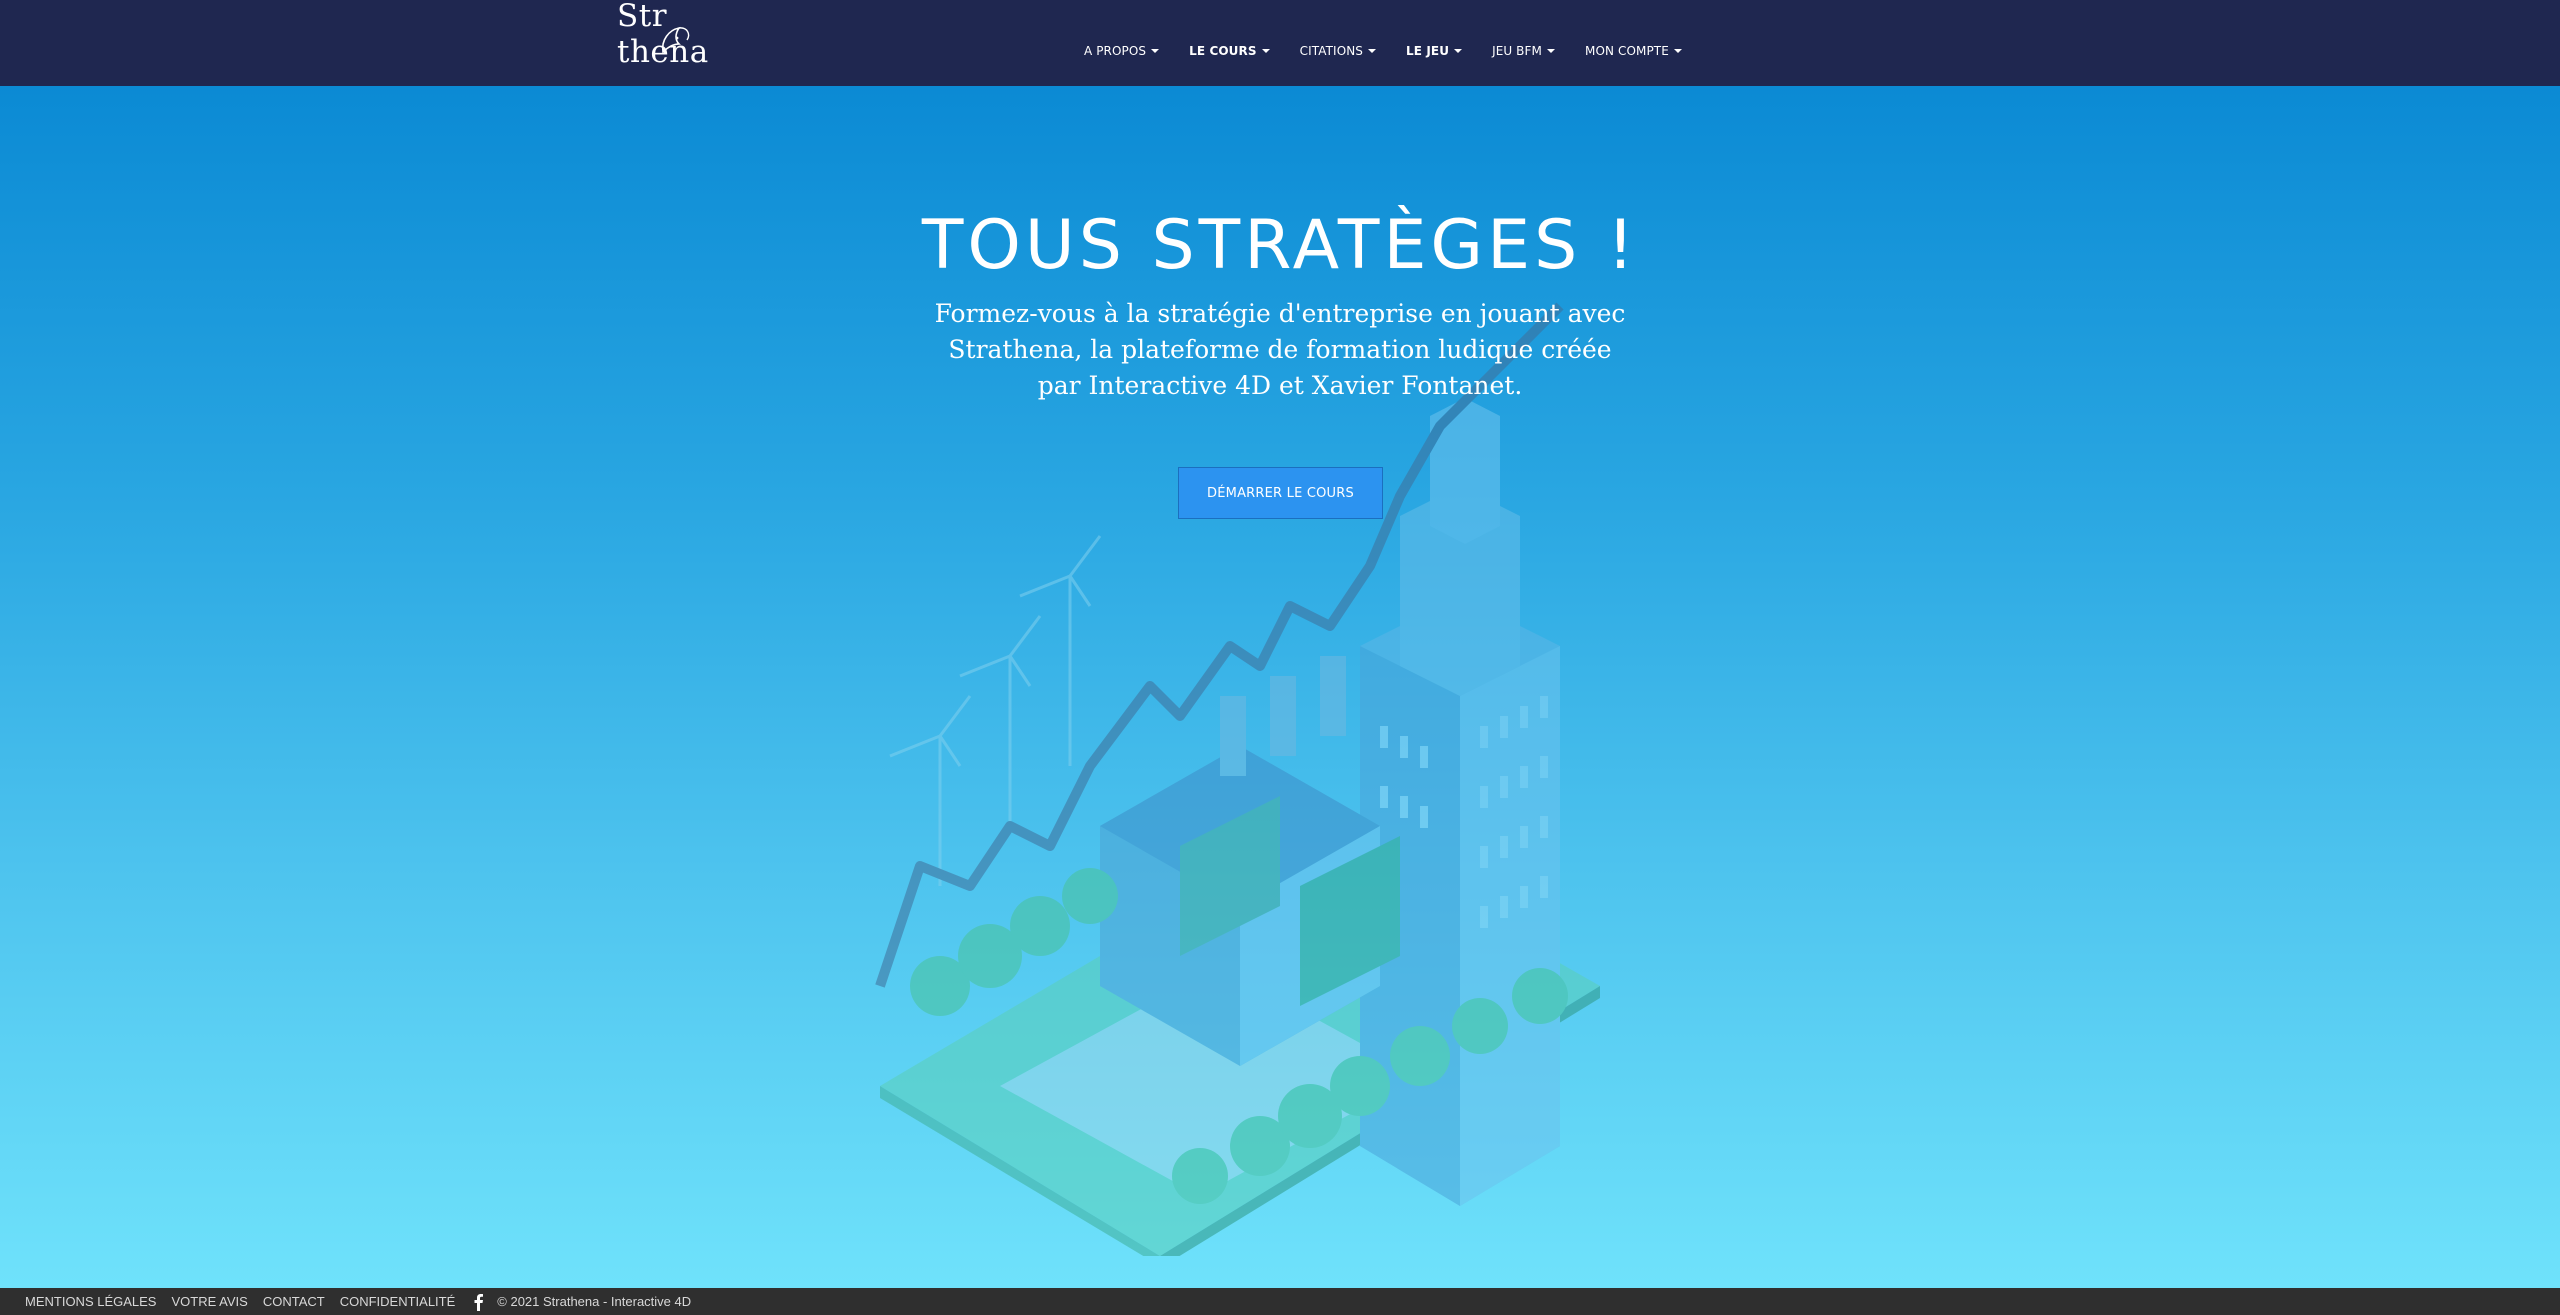 The height and width of the screenshot is (1315, 2560). What do you see at coordinates (1223, 51) in the screenshot?
I see `nav-label: LE COURS` at bounding box center [1223, 51].